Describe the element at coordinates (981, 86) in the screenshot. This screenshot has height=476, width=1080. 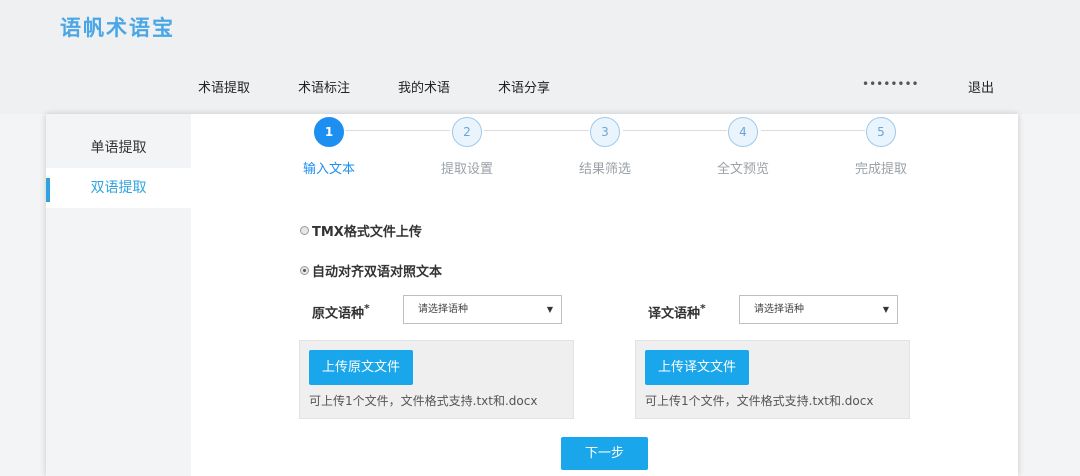
I see `logout-link: 退出` at that location.